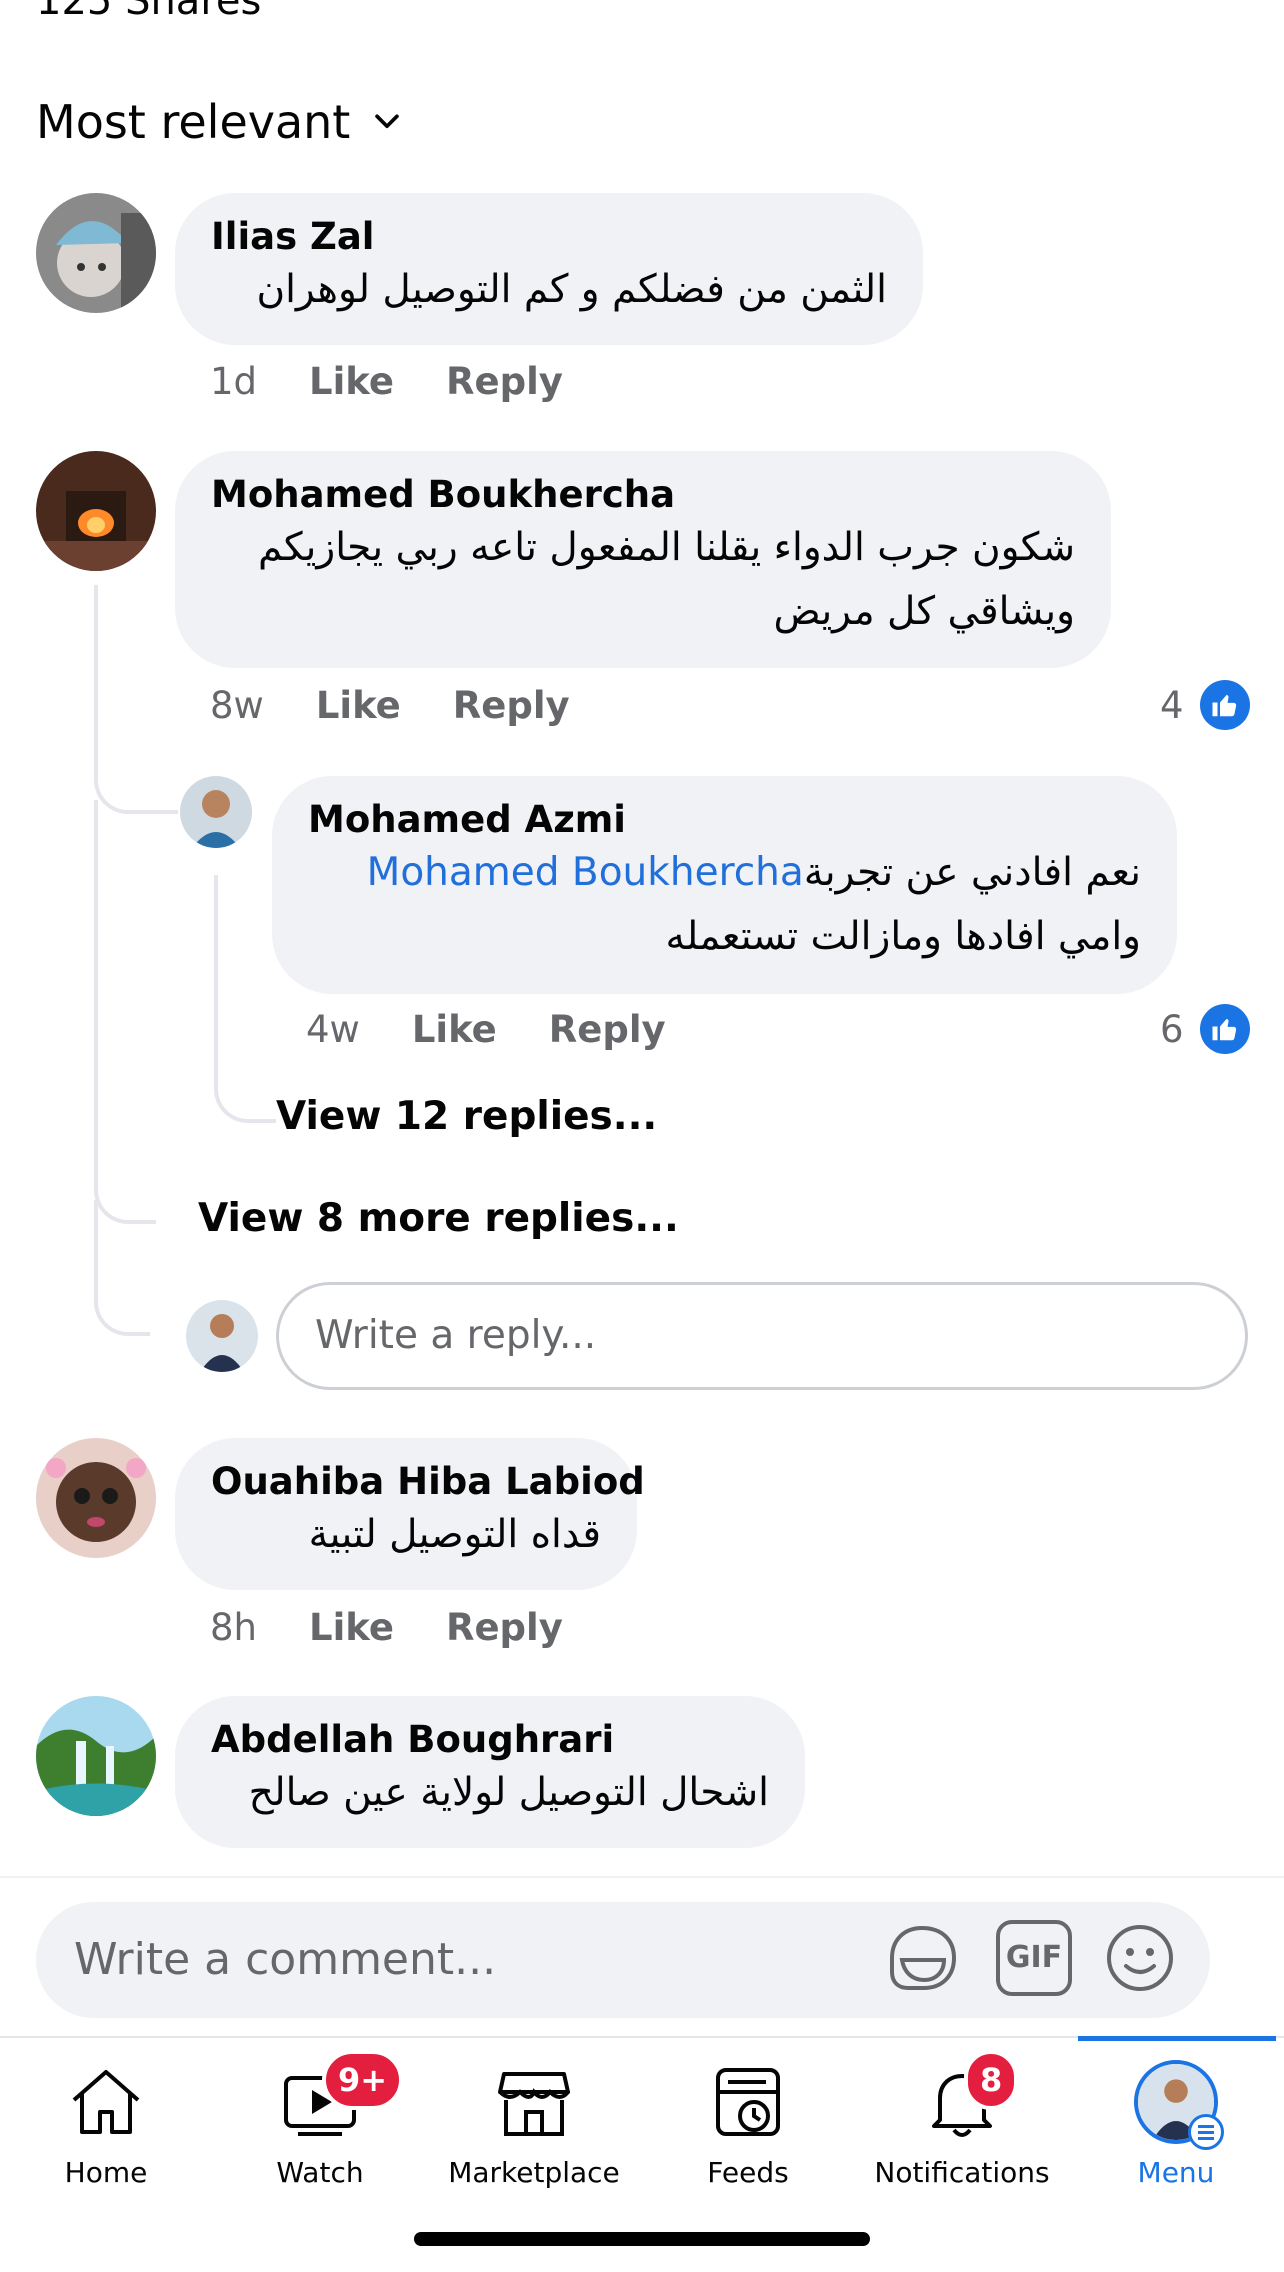 This screenshot has height=2272, width=1284. Describe the element at coordinates (1176, 2124) in the screenshot. I see `tab-menu: Menu` at that location.